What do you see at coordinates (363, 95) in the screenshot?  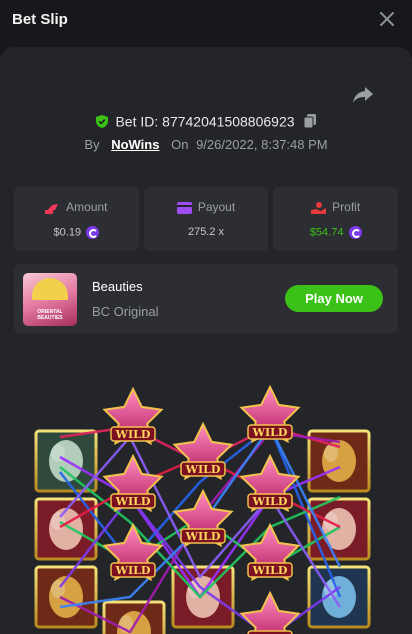 I see `share-icon` at bounding box center [363, 95].